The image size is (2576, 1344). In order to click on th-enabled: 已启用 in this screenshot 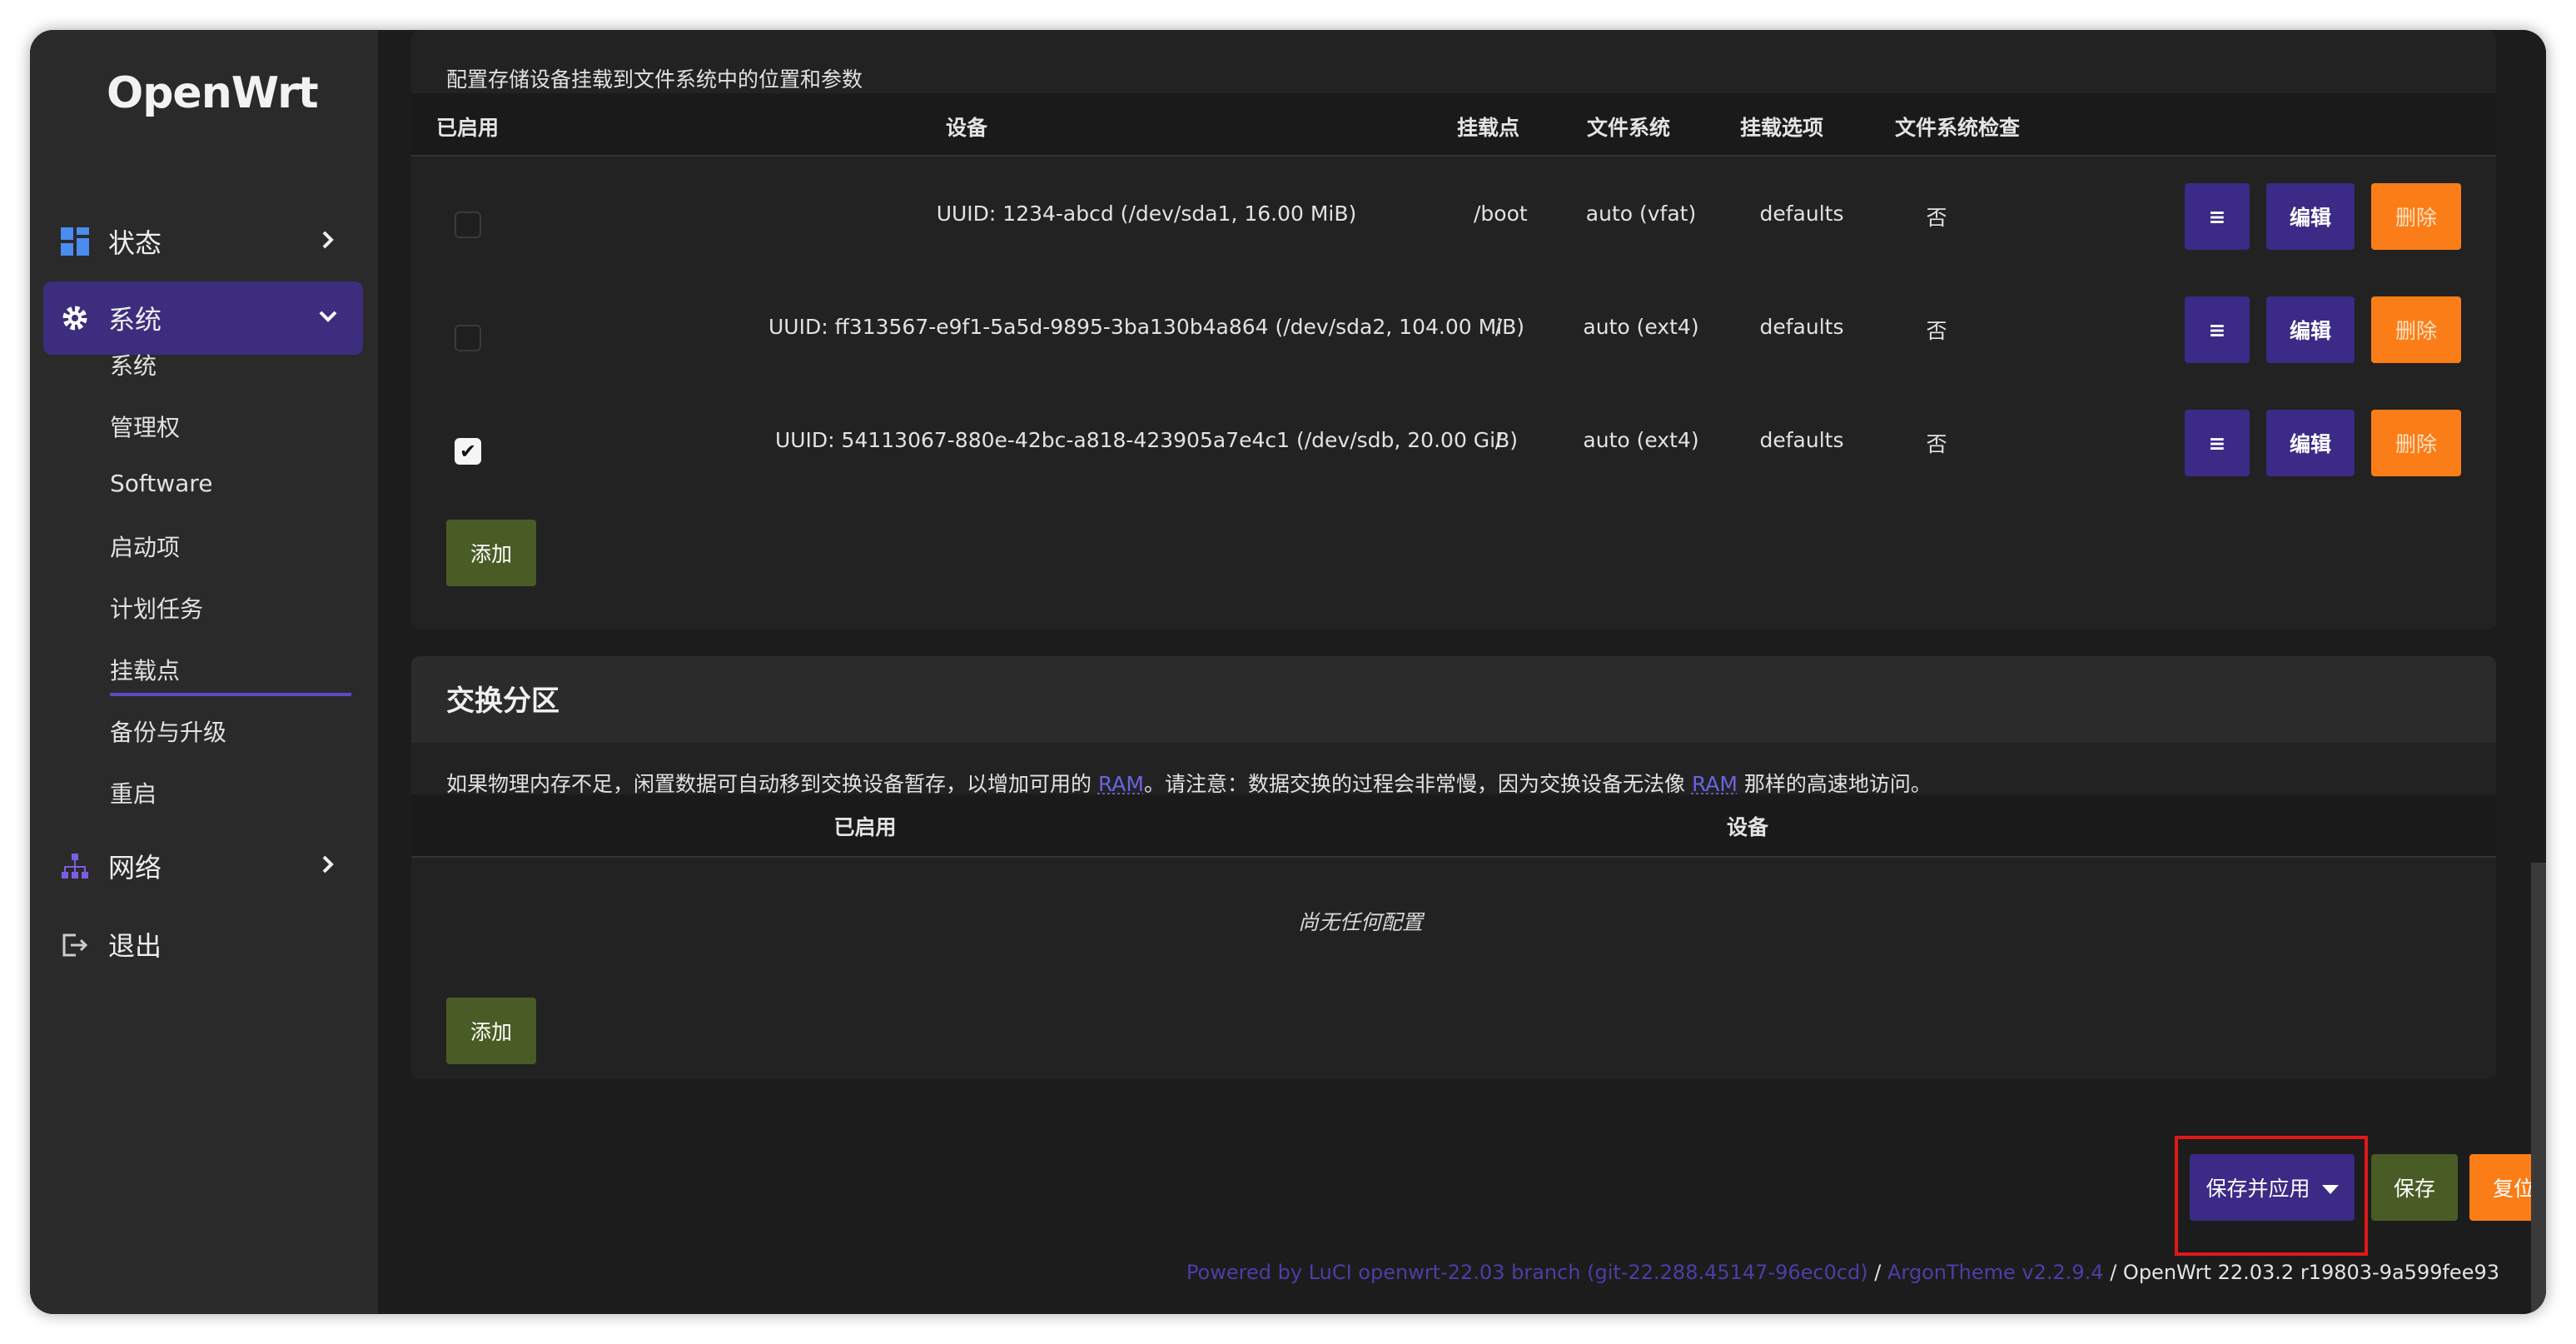, I will do `click(468, 128)`.